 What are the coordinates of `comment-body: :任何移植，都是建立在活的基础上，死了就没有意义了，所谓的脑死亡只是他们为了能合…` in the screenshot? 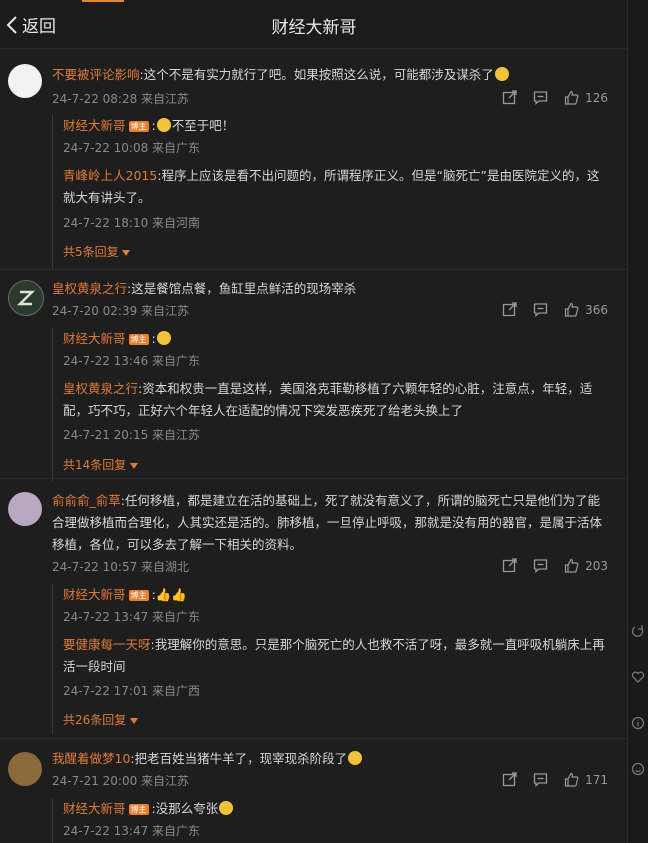 It's located at (327, 522).